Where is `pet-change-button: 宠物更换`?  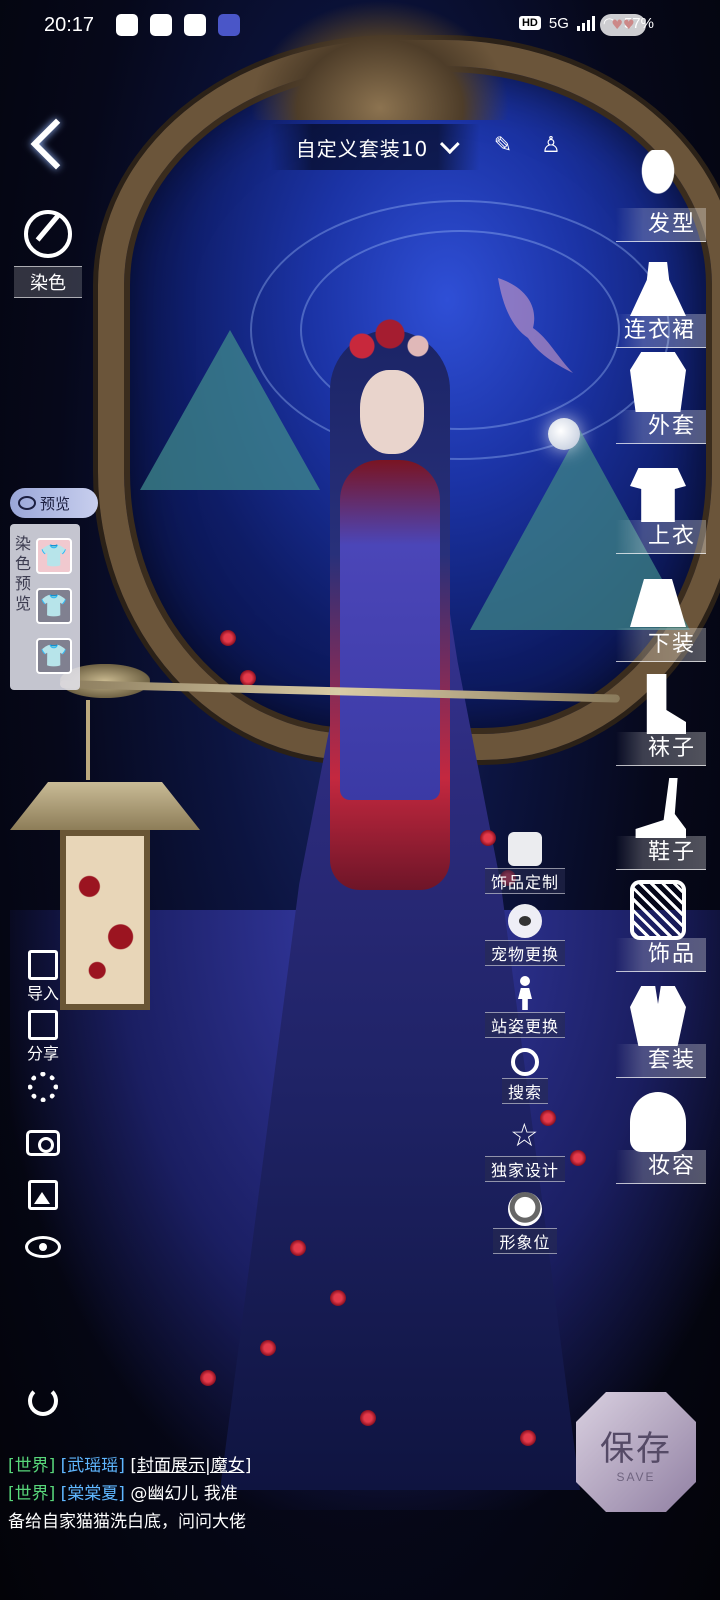 pet-change-button: 宠物更换 is located at coordinates (525, 935).